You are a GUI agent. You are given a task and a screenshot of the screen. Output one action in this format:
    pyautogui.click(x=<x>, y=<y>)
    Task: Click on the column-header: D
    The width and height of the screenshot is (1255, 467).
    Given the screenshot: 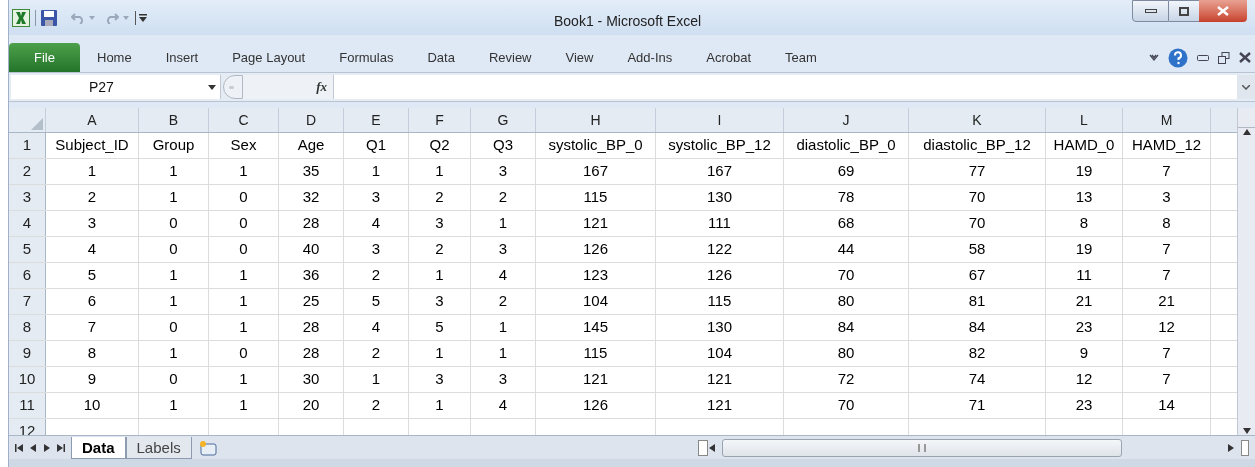 What is the action you would take?
    pyautogui.click(x=311, y=120)
    